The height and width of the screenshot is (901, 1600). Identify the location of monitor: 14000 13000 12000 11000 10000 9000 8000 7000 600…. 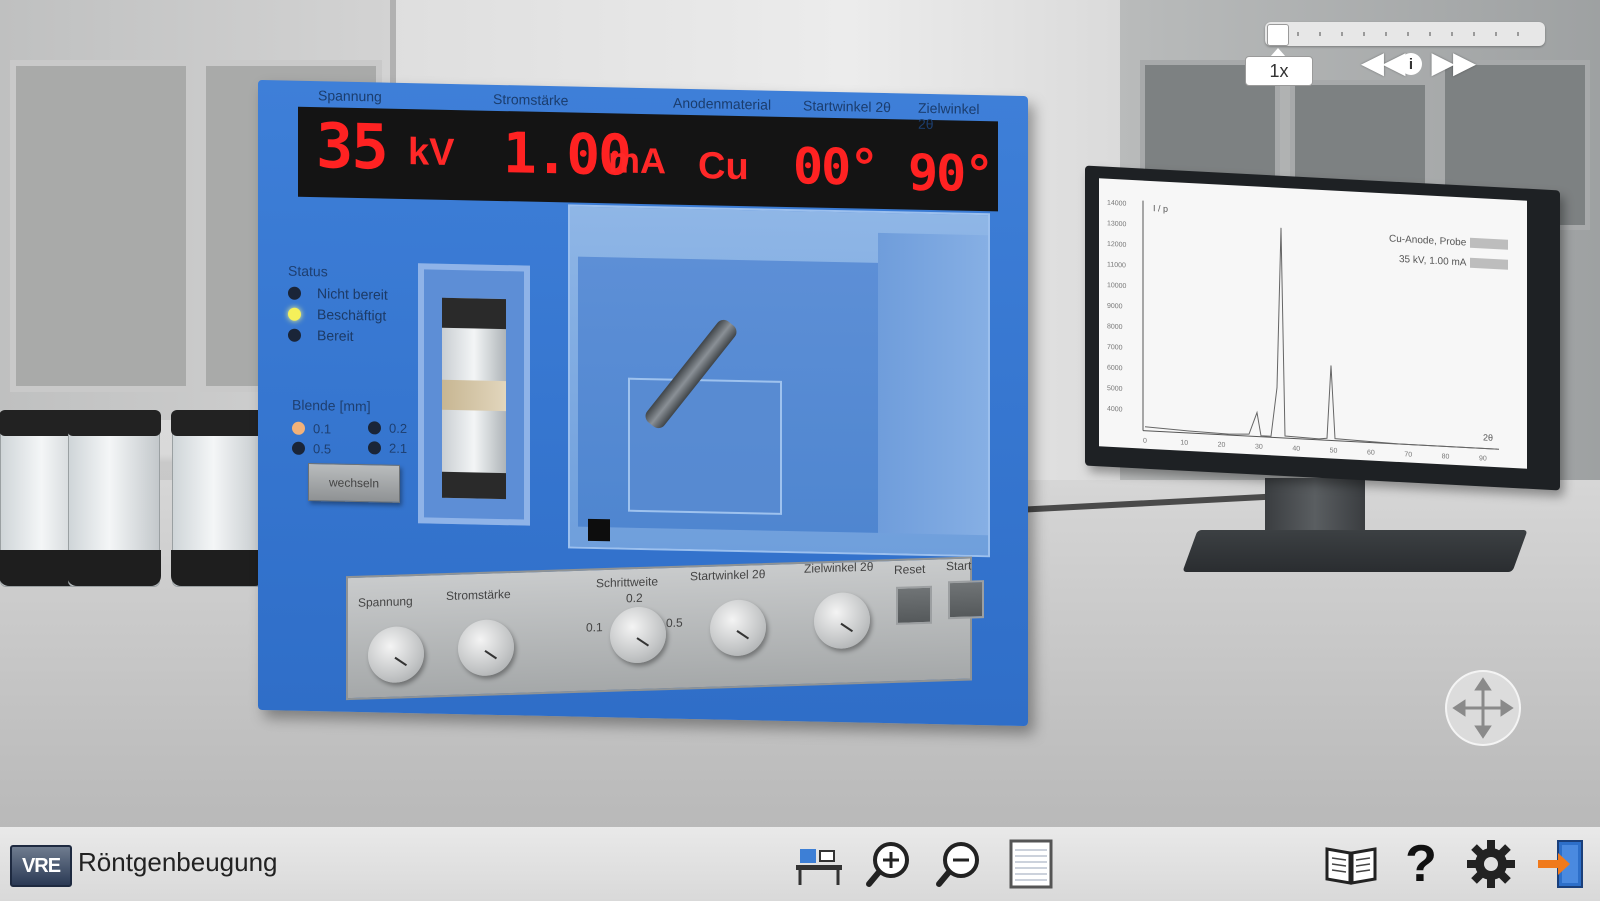
(1322, 328).